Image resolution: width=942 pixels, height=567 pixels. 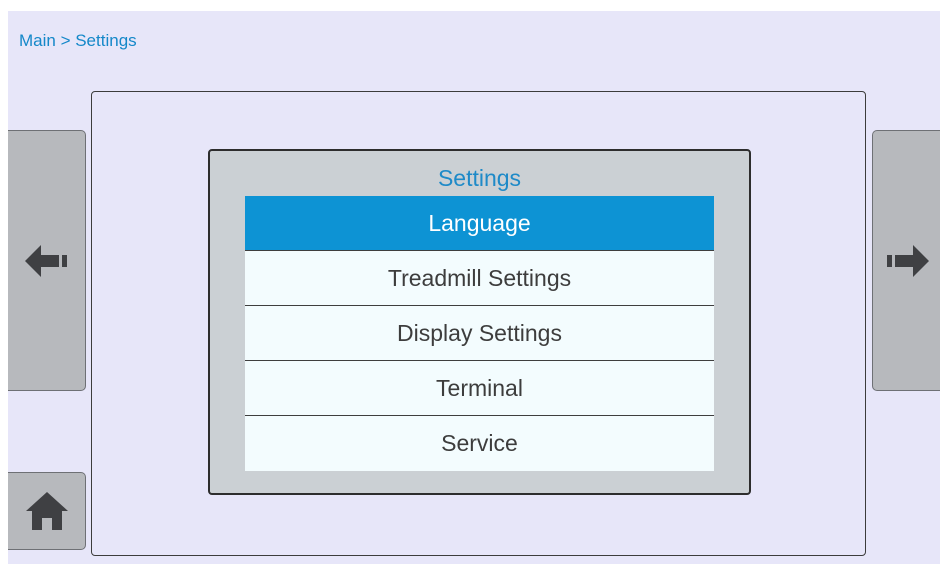 I want to click on menu-item-treadmill-settings: Treadmill Settings, so click(x=479, y=278).